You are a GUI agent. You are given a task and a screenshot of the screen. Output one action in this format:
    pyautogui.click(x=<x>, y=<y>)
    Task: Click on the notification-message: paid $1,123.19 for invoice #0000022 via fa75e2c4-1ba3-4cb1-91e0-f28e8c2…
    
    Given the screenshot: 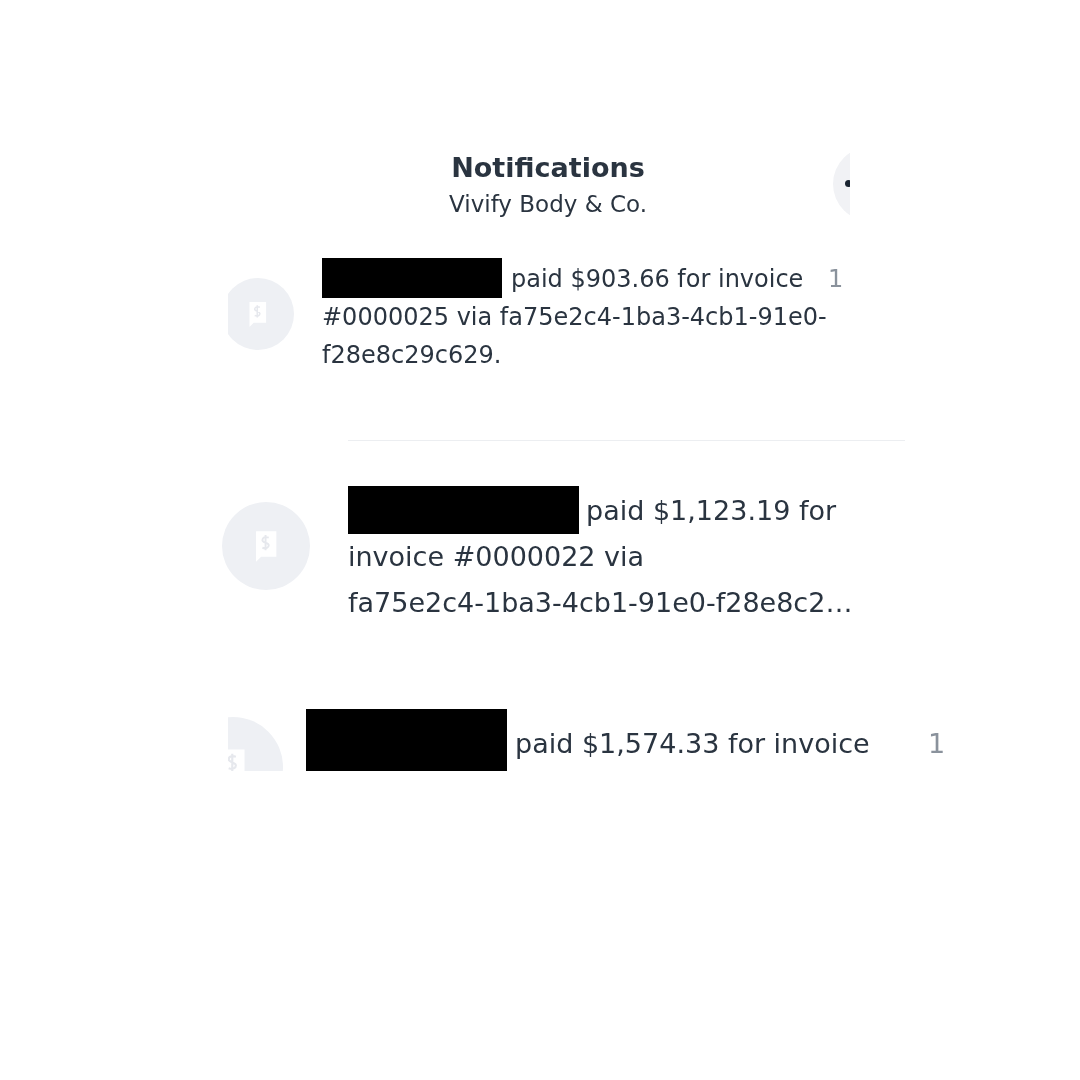 What is the action you would take?
    pyautogui.click(x=601, y=553)
    